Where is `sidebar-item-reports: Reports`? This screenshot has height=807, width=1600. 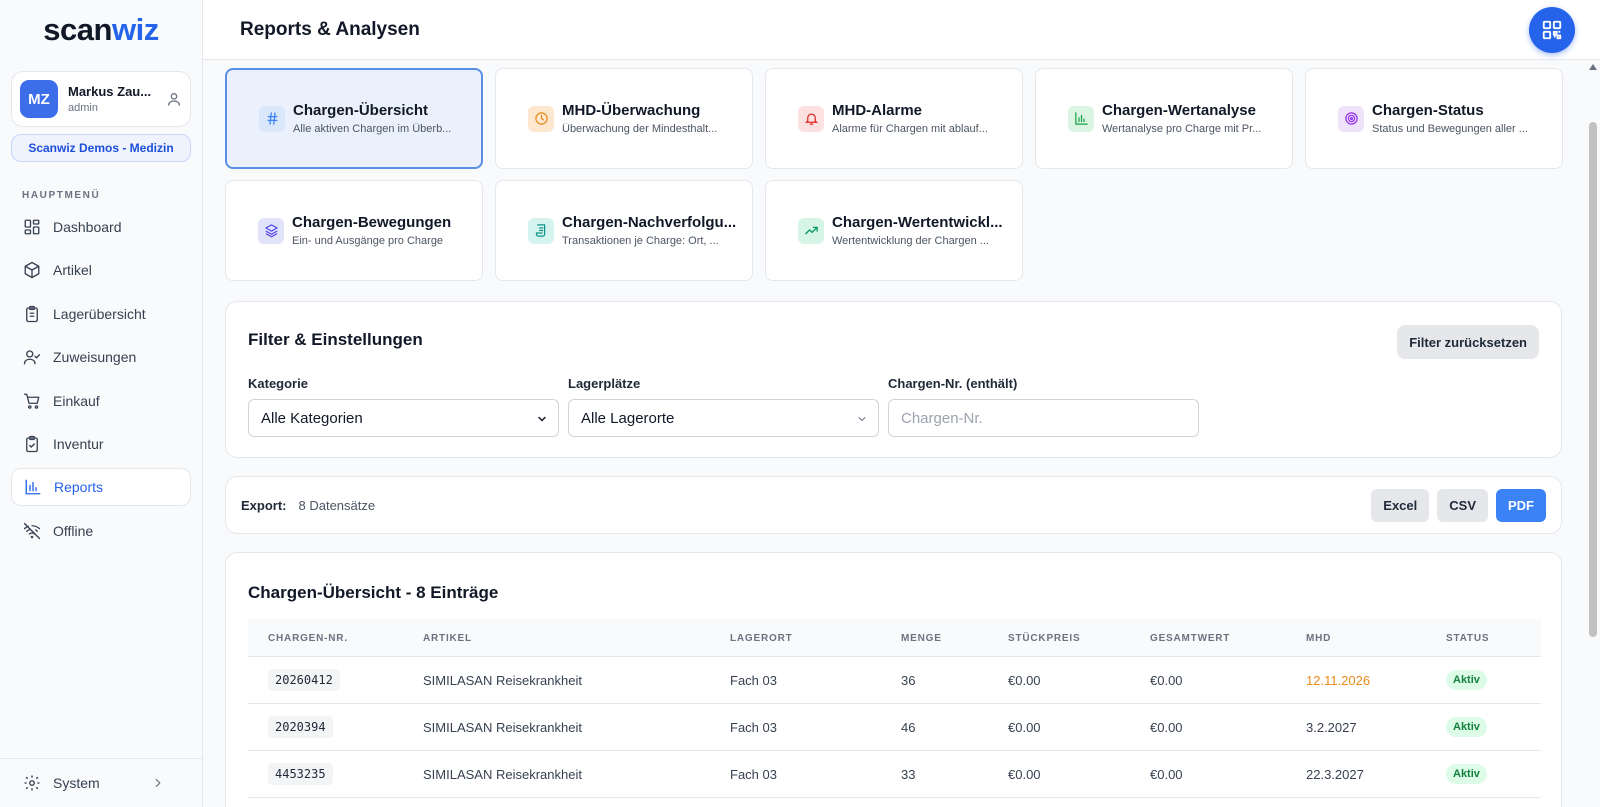 sidebar-item-reports: Reports is located at coordinates (101, 487).